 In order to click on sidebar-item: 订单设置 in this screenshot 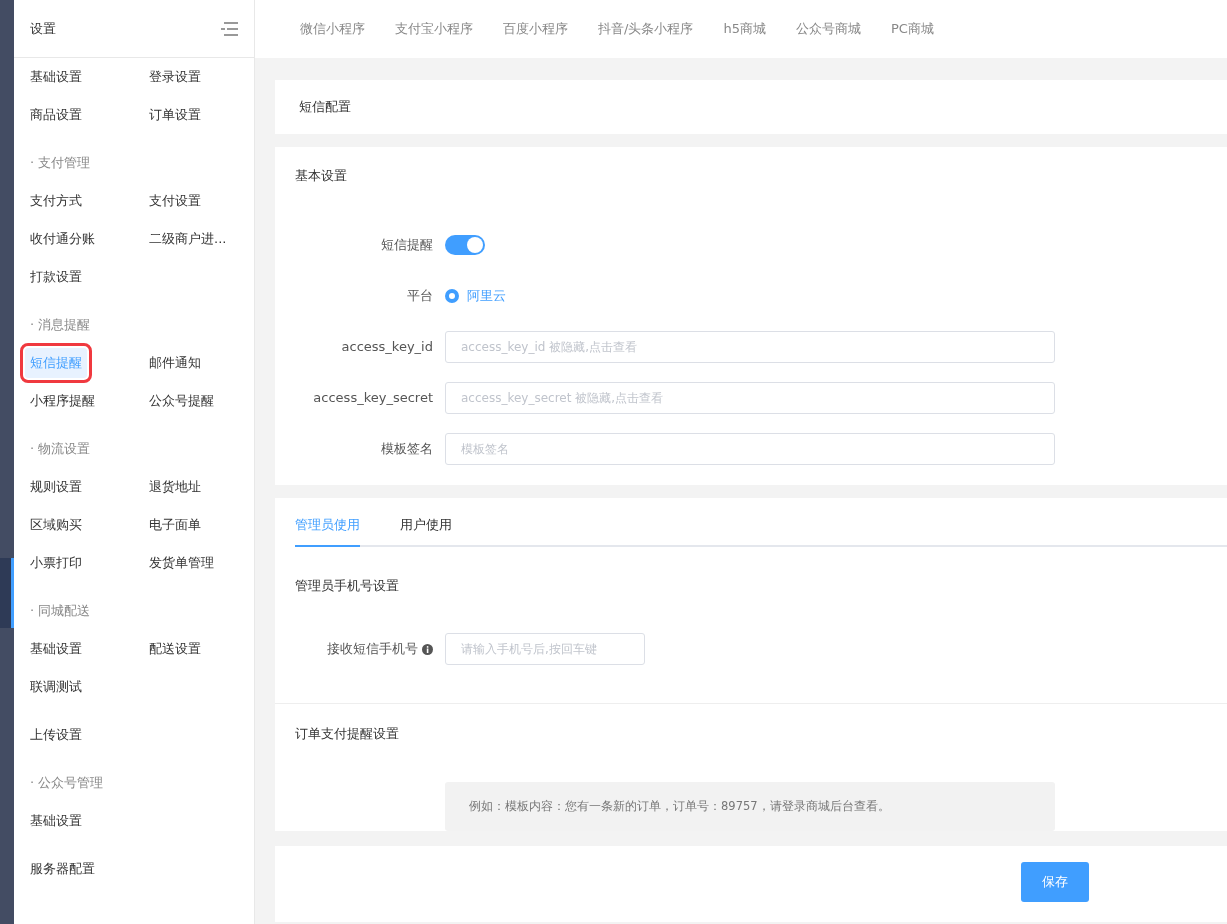, I will do `click(175, 115)`.